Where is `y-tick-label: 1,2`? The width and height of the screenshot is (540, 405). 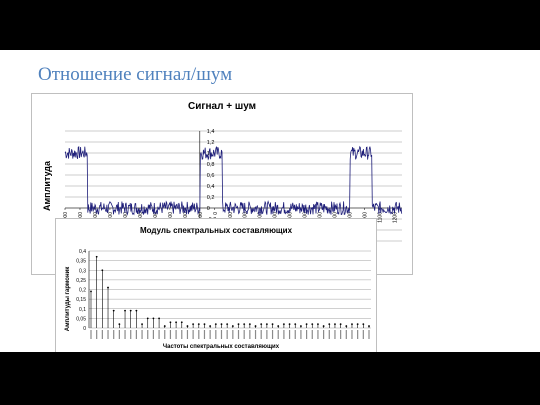
y-tick-label: 1,2 is located at coordinates (211, 143).